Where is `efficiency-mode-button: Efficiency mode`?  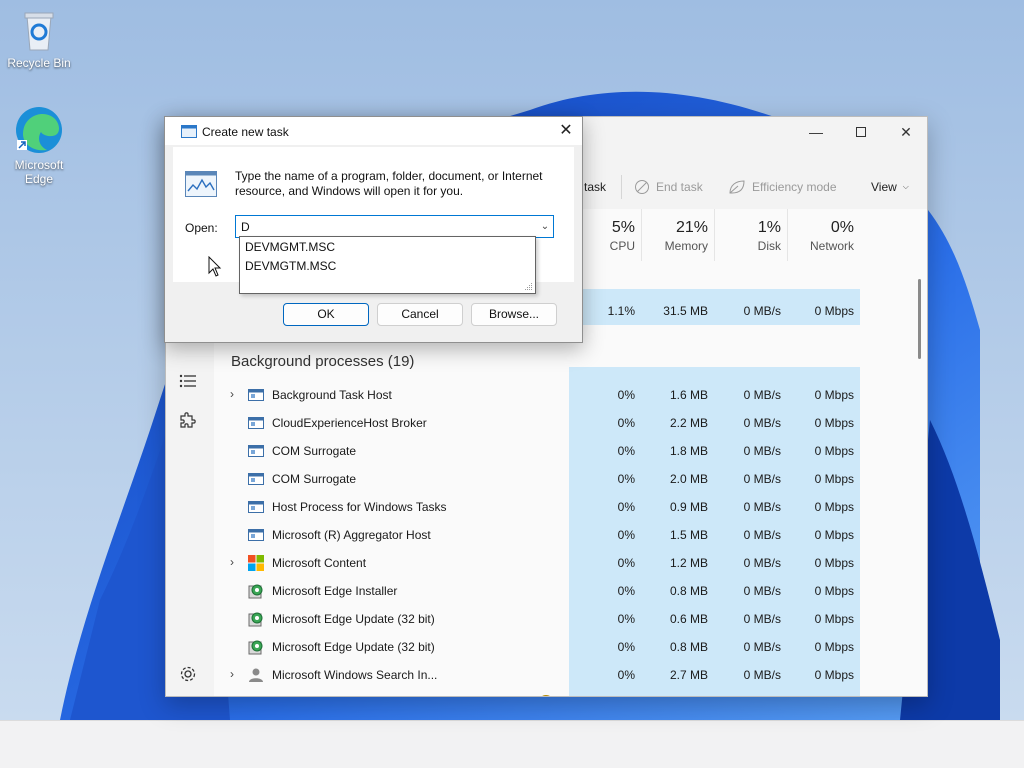
efficiency-mode-button: Efficiency mode is located at coordinates (782, 187).